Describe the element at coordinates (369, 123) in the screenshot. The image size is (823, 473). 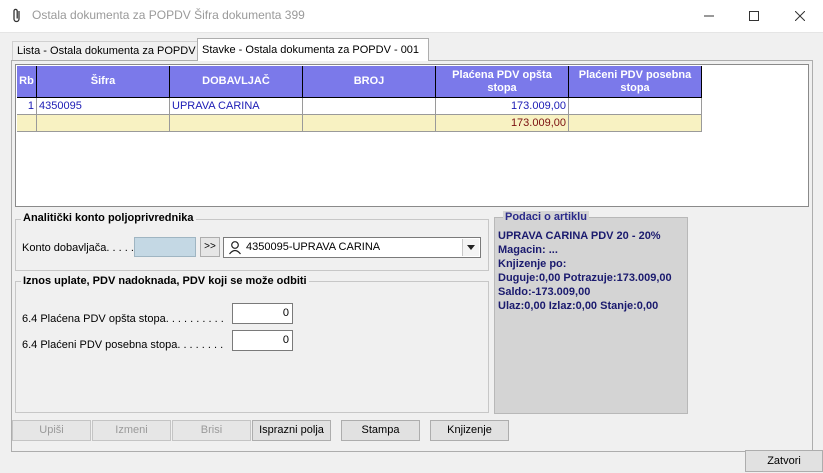
I see `total-broj` at that location.